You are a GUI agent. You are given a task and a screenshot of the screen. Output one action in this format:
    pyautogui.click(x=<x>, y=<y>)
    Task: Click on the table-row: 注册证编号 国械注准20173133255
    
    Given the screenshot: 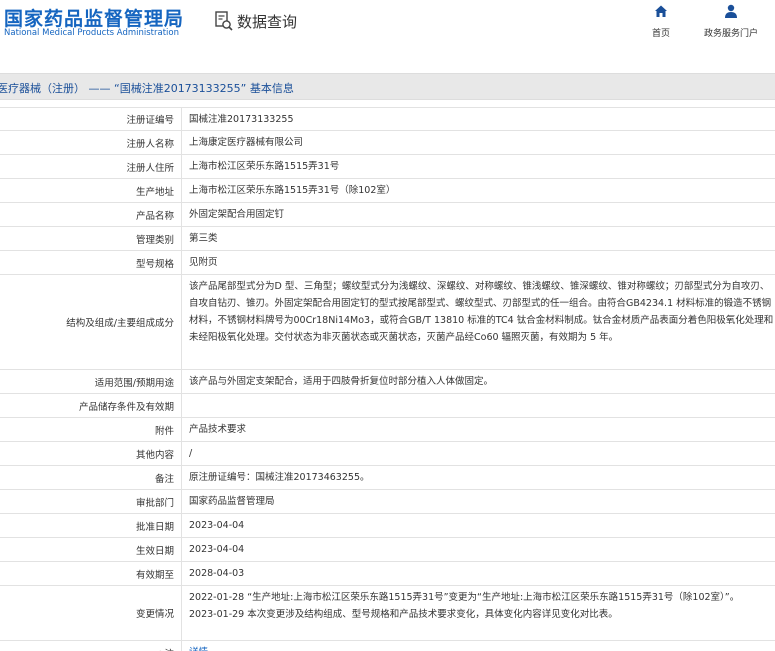 What is the action you would take?
    pyautogui.click(x=387, y=119)
    